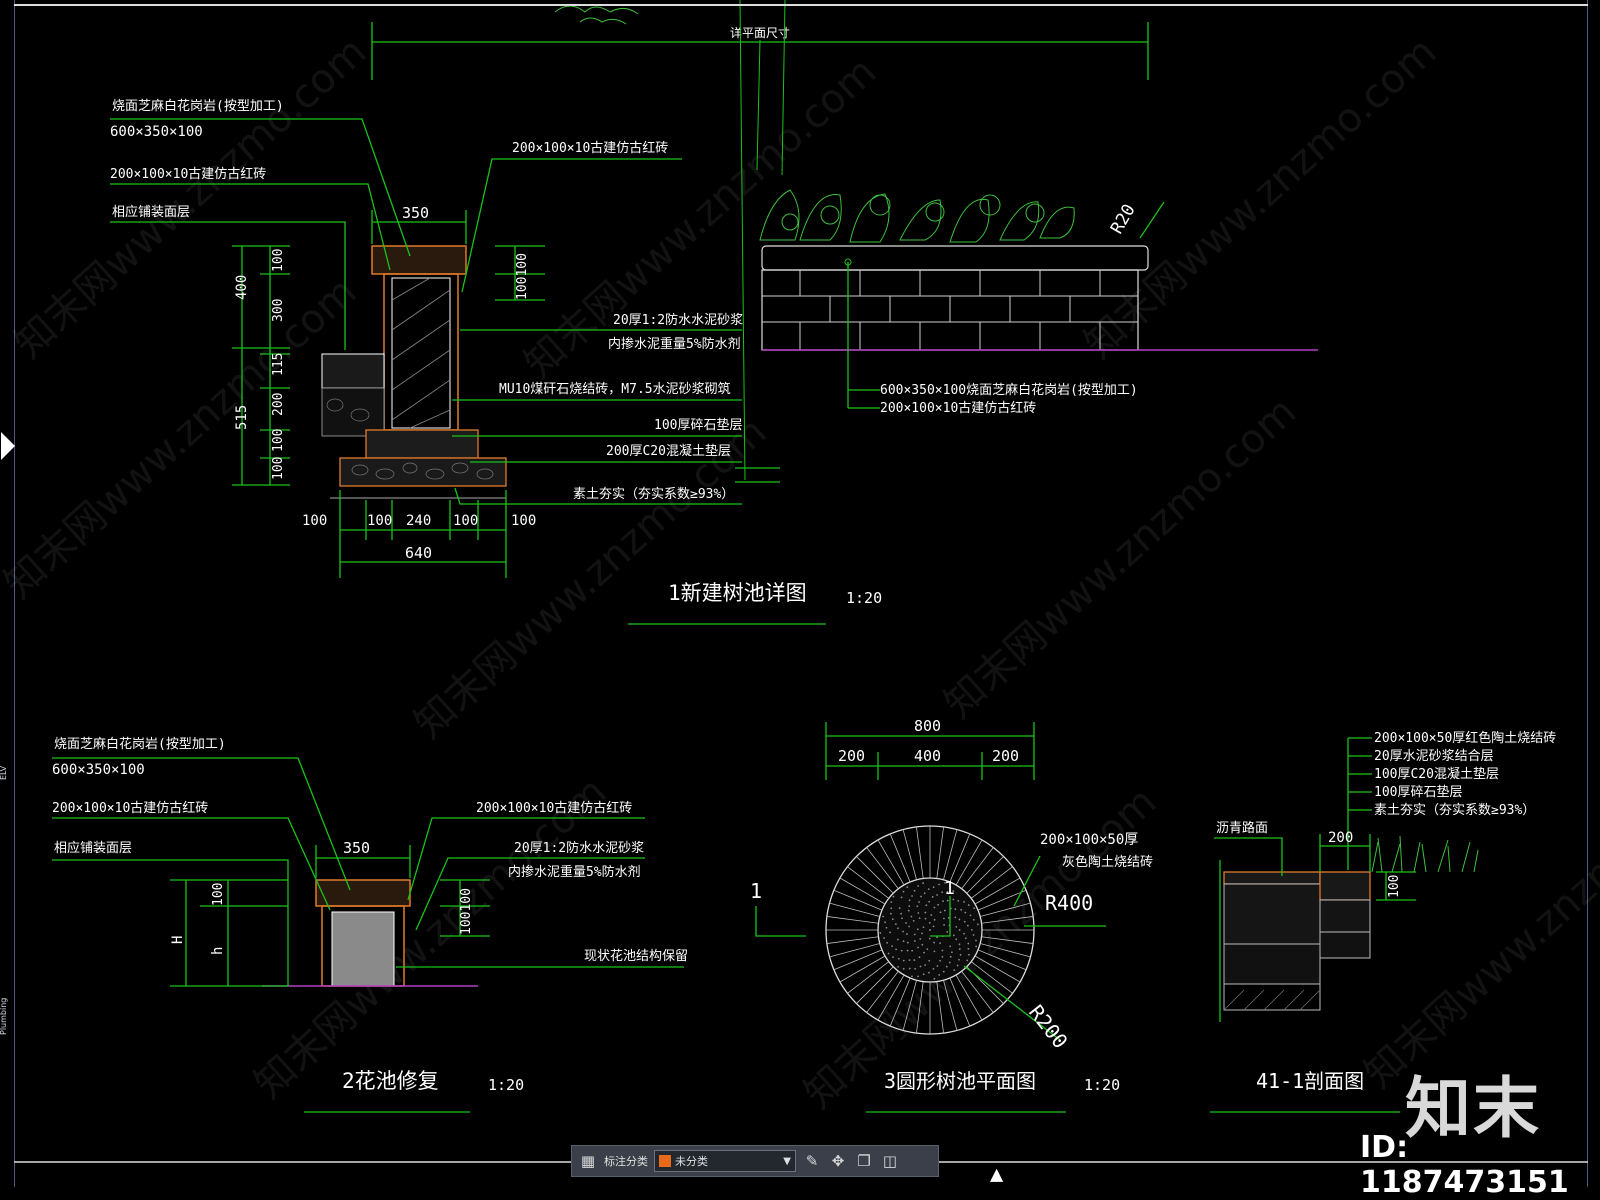 The height and width of the screenshot is (1200, 1600). Describe the element at coordinates (1465, 738) in the screenshot. I see `svg-text: 200×100×50厚红色陶土烧结砖` at that location.